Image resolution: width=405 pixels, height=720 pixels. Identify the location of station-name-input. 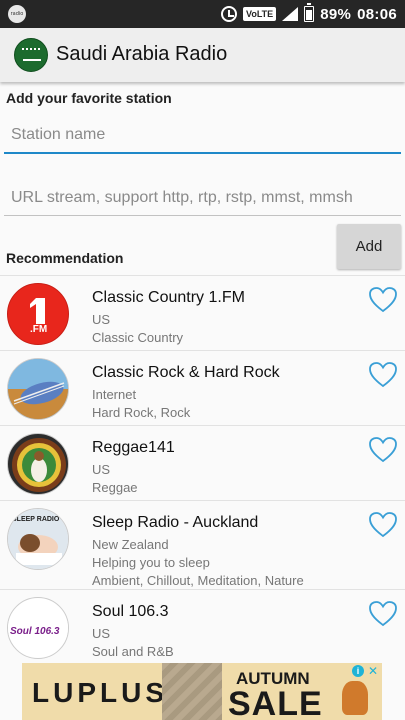
(202, 136).